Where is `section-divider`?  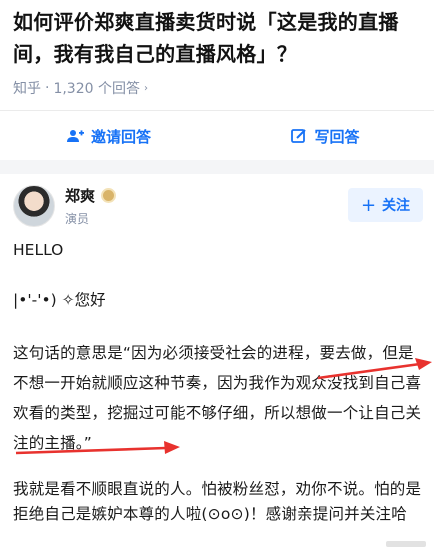 section-divider is located at coordinates (217, 167).